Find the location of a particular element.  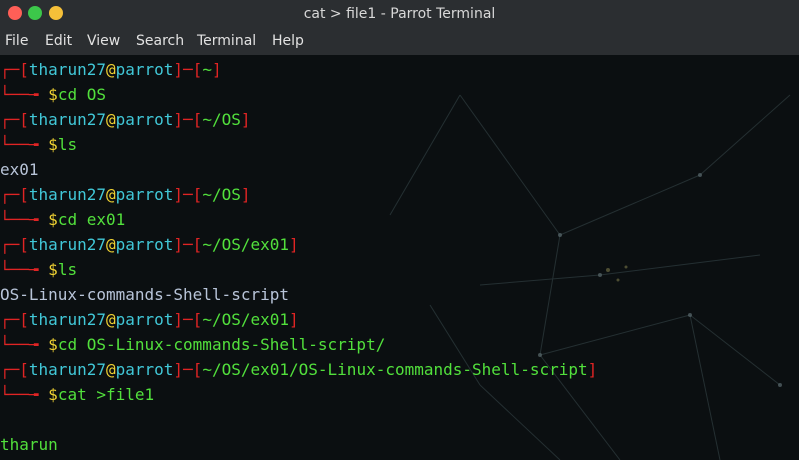

menu-edit: Edit is located at coordinates (58, 41).